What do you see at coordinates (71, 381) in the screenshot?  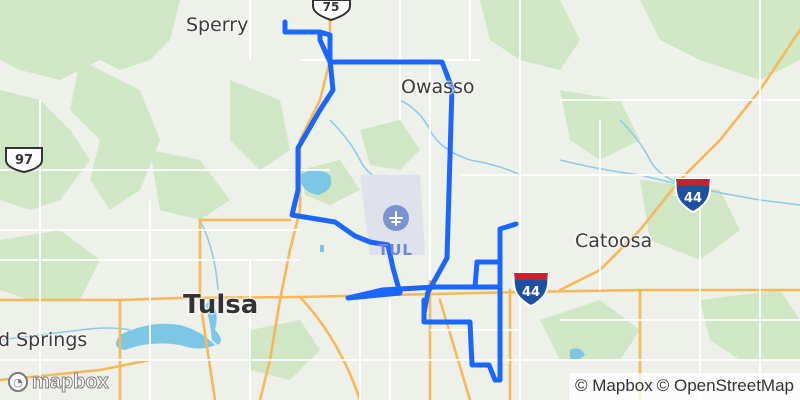 I see `mapbox-logo-text: mapbox` at bounding box center [71, 381].